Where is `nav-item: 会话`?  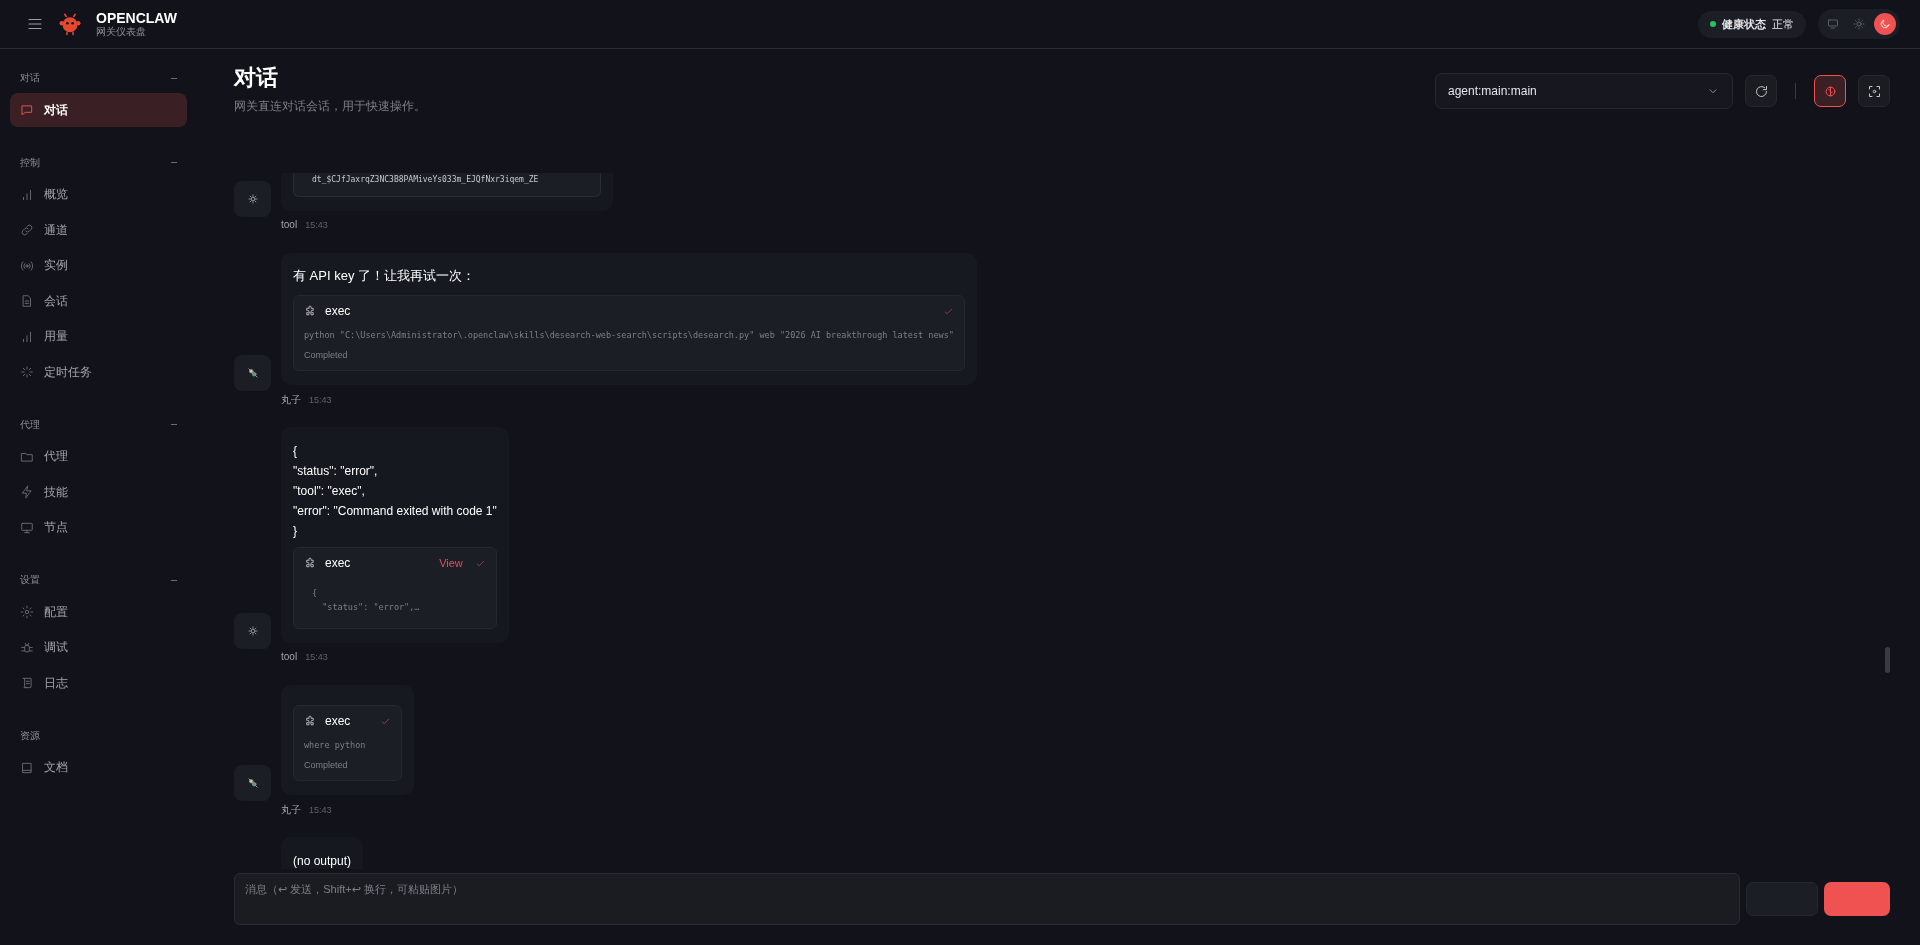
nav-item: 会话 is located at coordinates (98, 301).